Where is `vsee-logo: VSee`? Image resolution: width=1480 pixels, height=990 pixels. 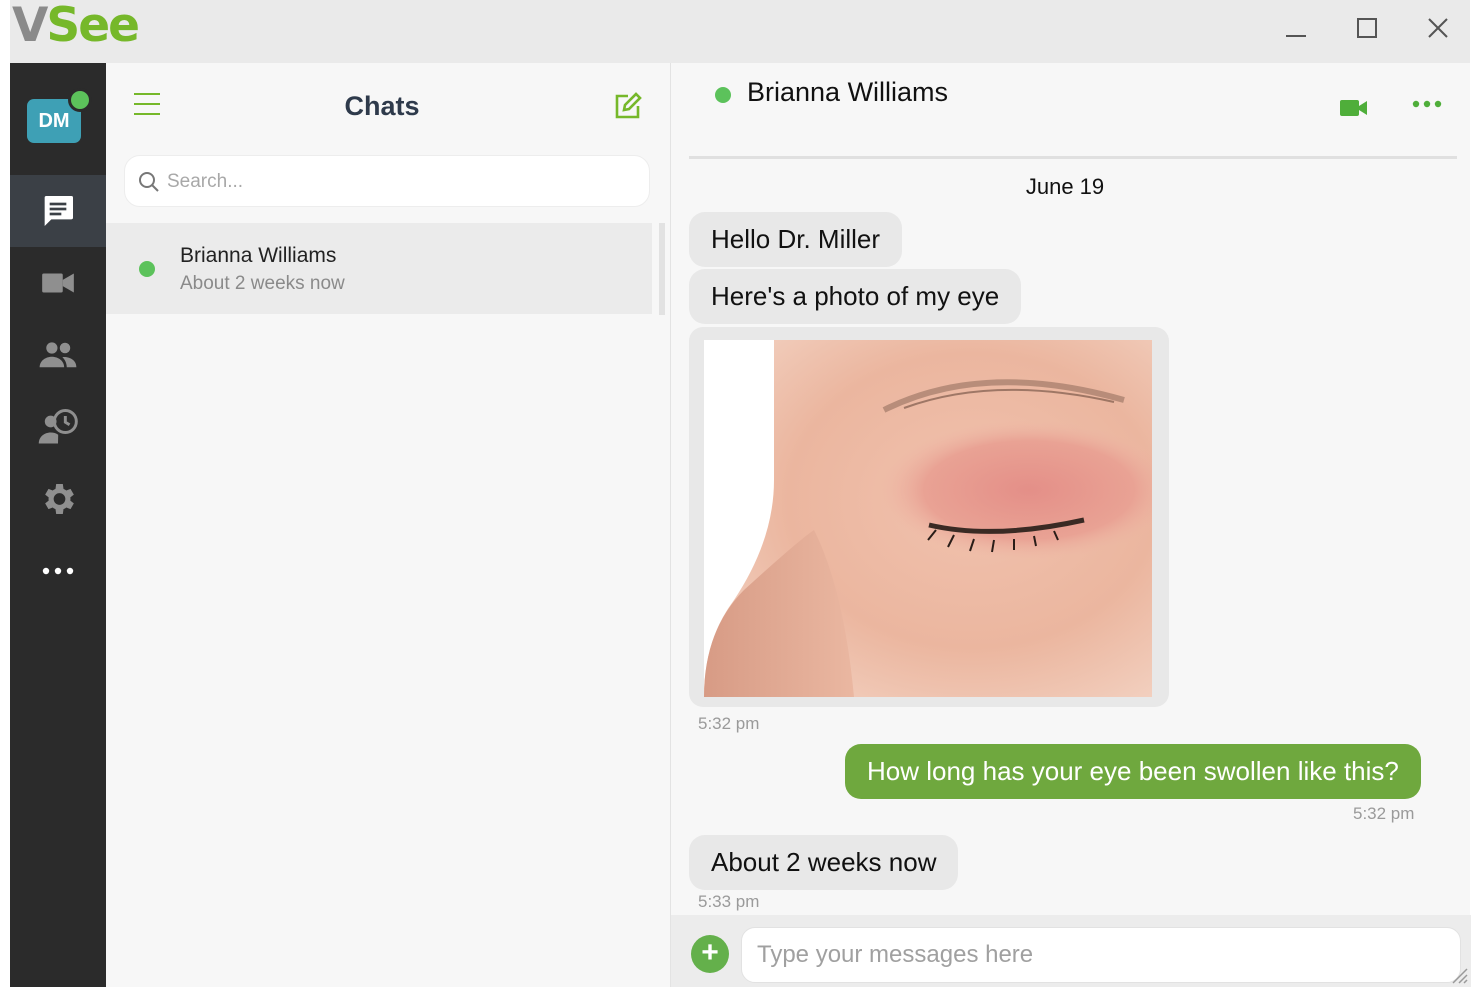
vsee-logo: VSee is located at coordinates (76, 26).